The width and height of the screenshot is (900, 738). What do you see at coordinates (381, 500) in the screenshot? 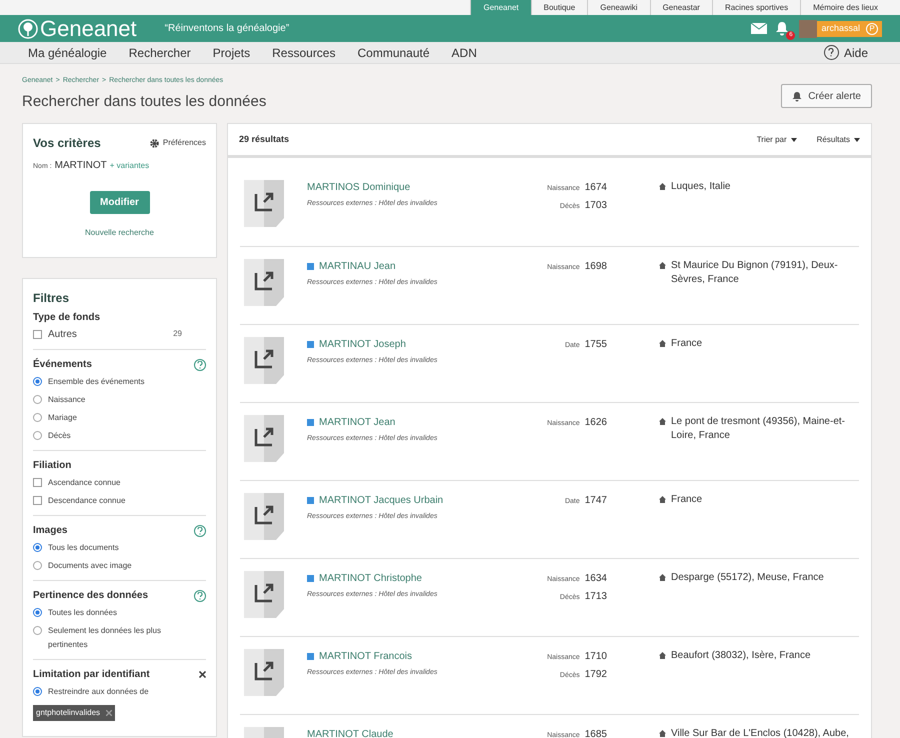
I see `result-name-link: MARTINOT Jacques Urbain` at bounding box center [381, 500].